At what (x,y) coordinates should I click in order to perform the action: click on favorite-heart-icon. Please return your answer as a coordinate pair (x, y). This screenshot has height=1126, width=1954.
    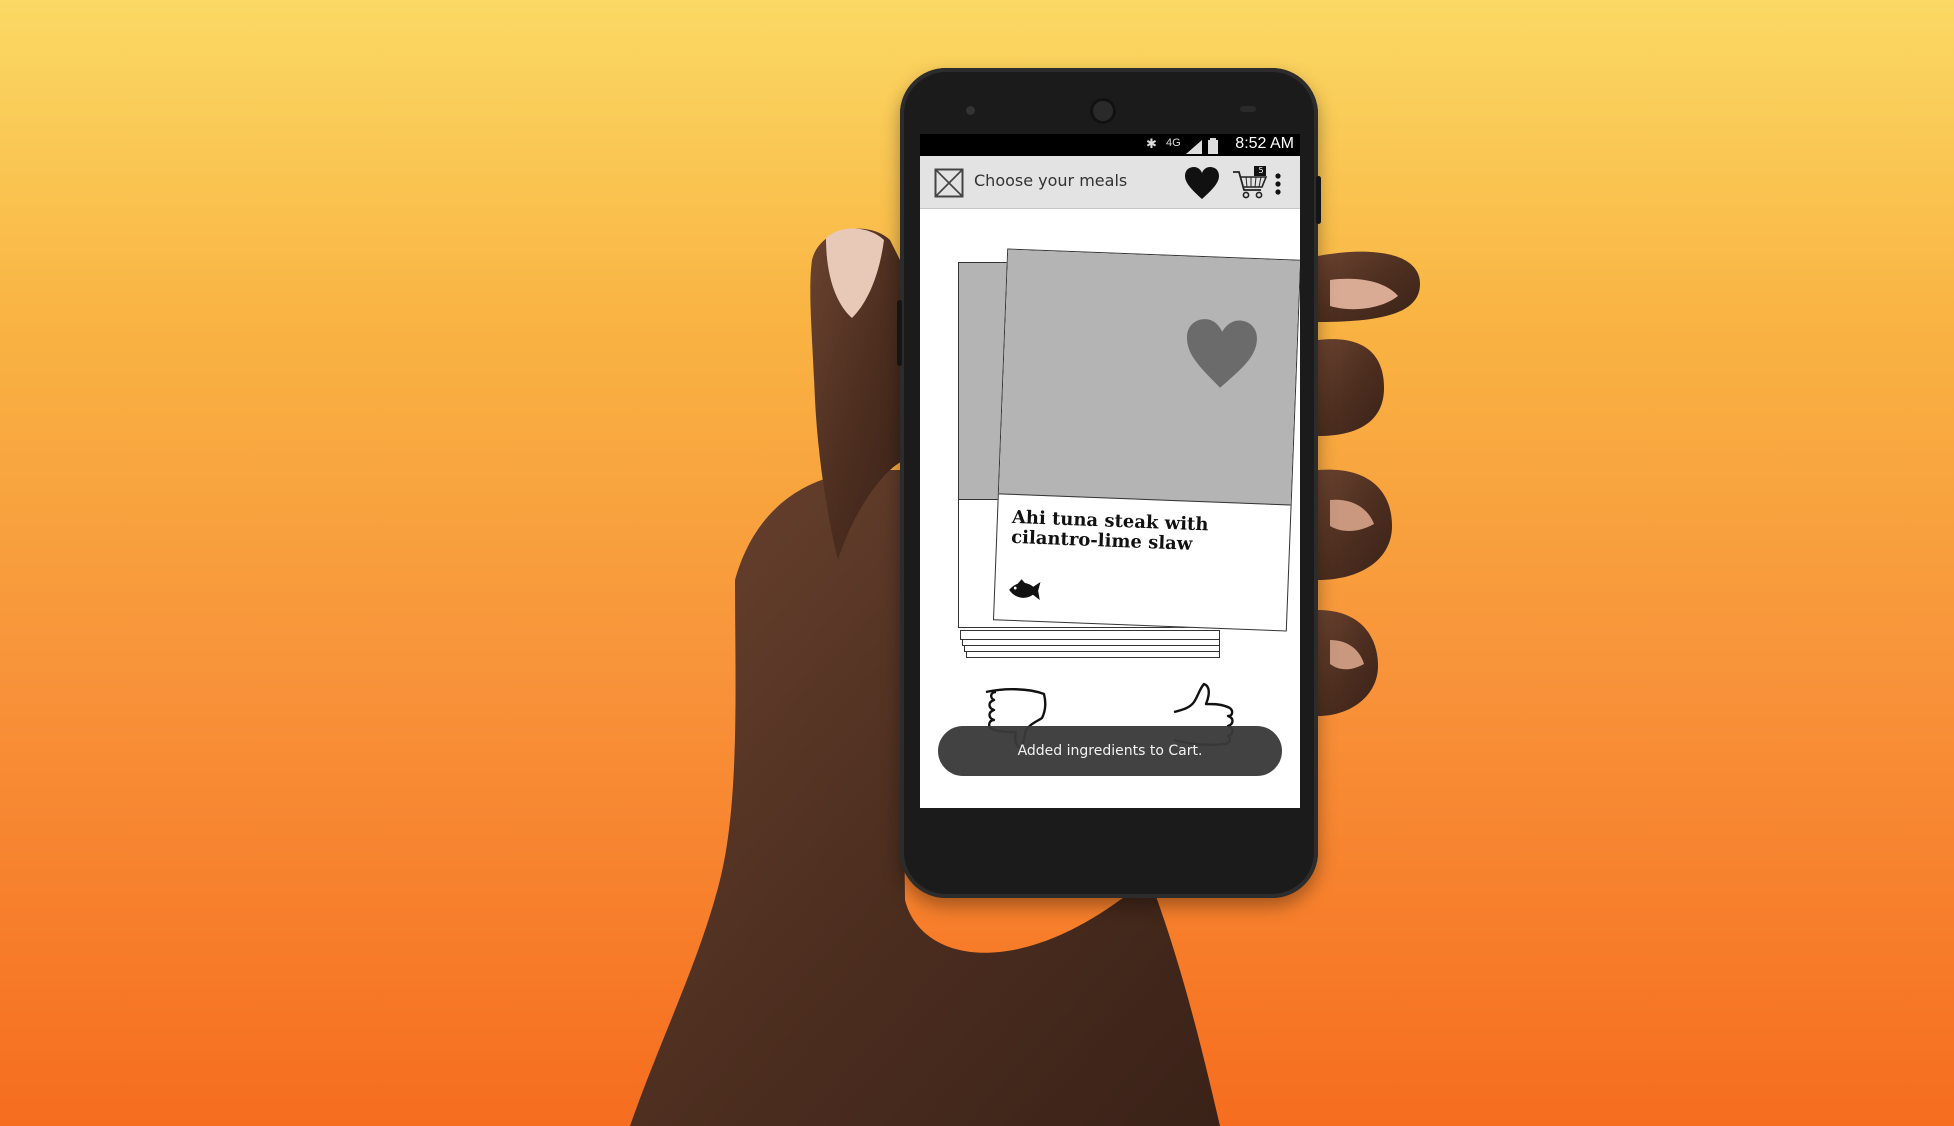
    Looking at the image, I should click on (1221, 353).